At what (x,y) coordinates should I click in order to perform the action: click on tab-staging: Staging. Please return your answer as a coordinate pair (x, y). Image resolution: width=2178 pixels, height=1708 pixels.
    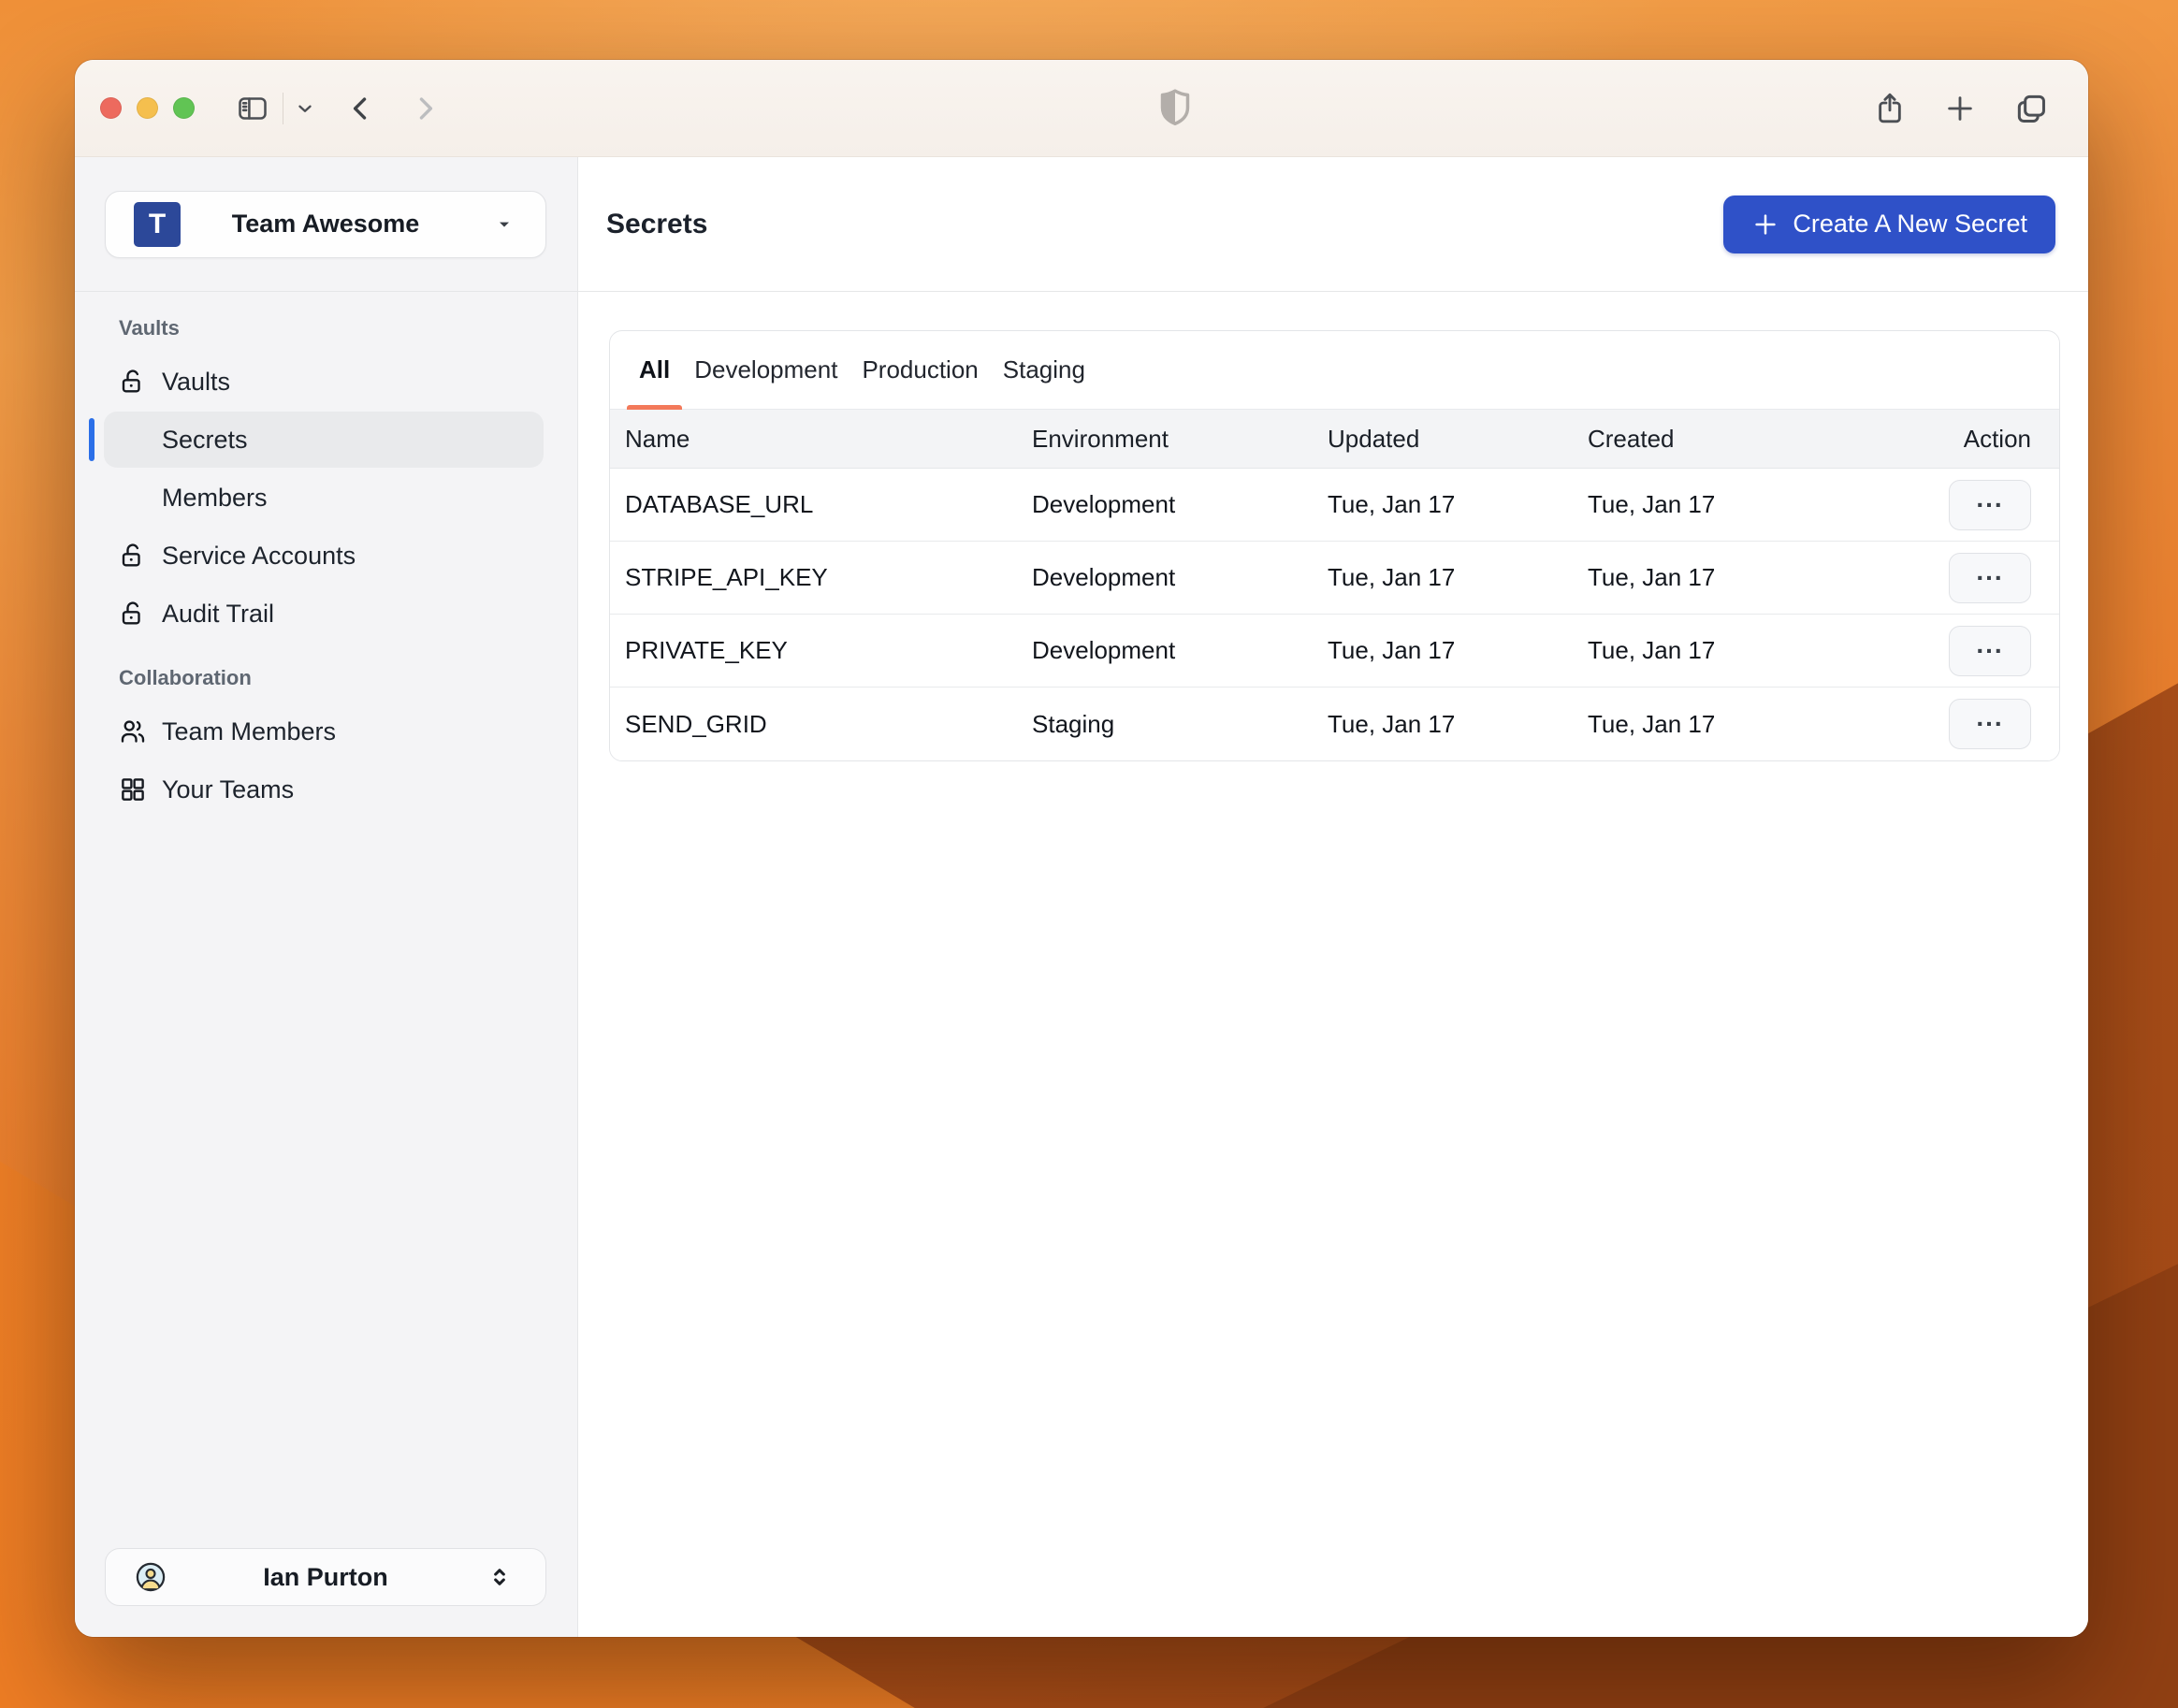
    Looking at the image, I should click on (1044, 370).